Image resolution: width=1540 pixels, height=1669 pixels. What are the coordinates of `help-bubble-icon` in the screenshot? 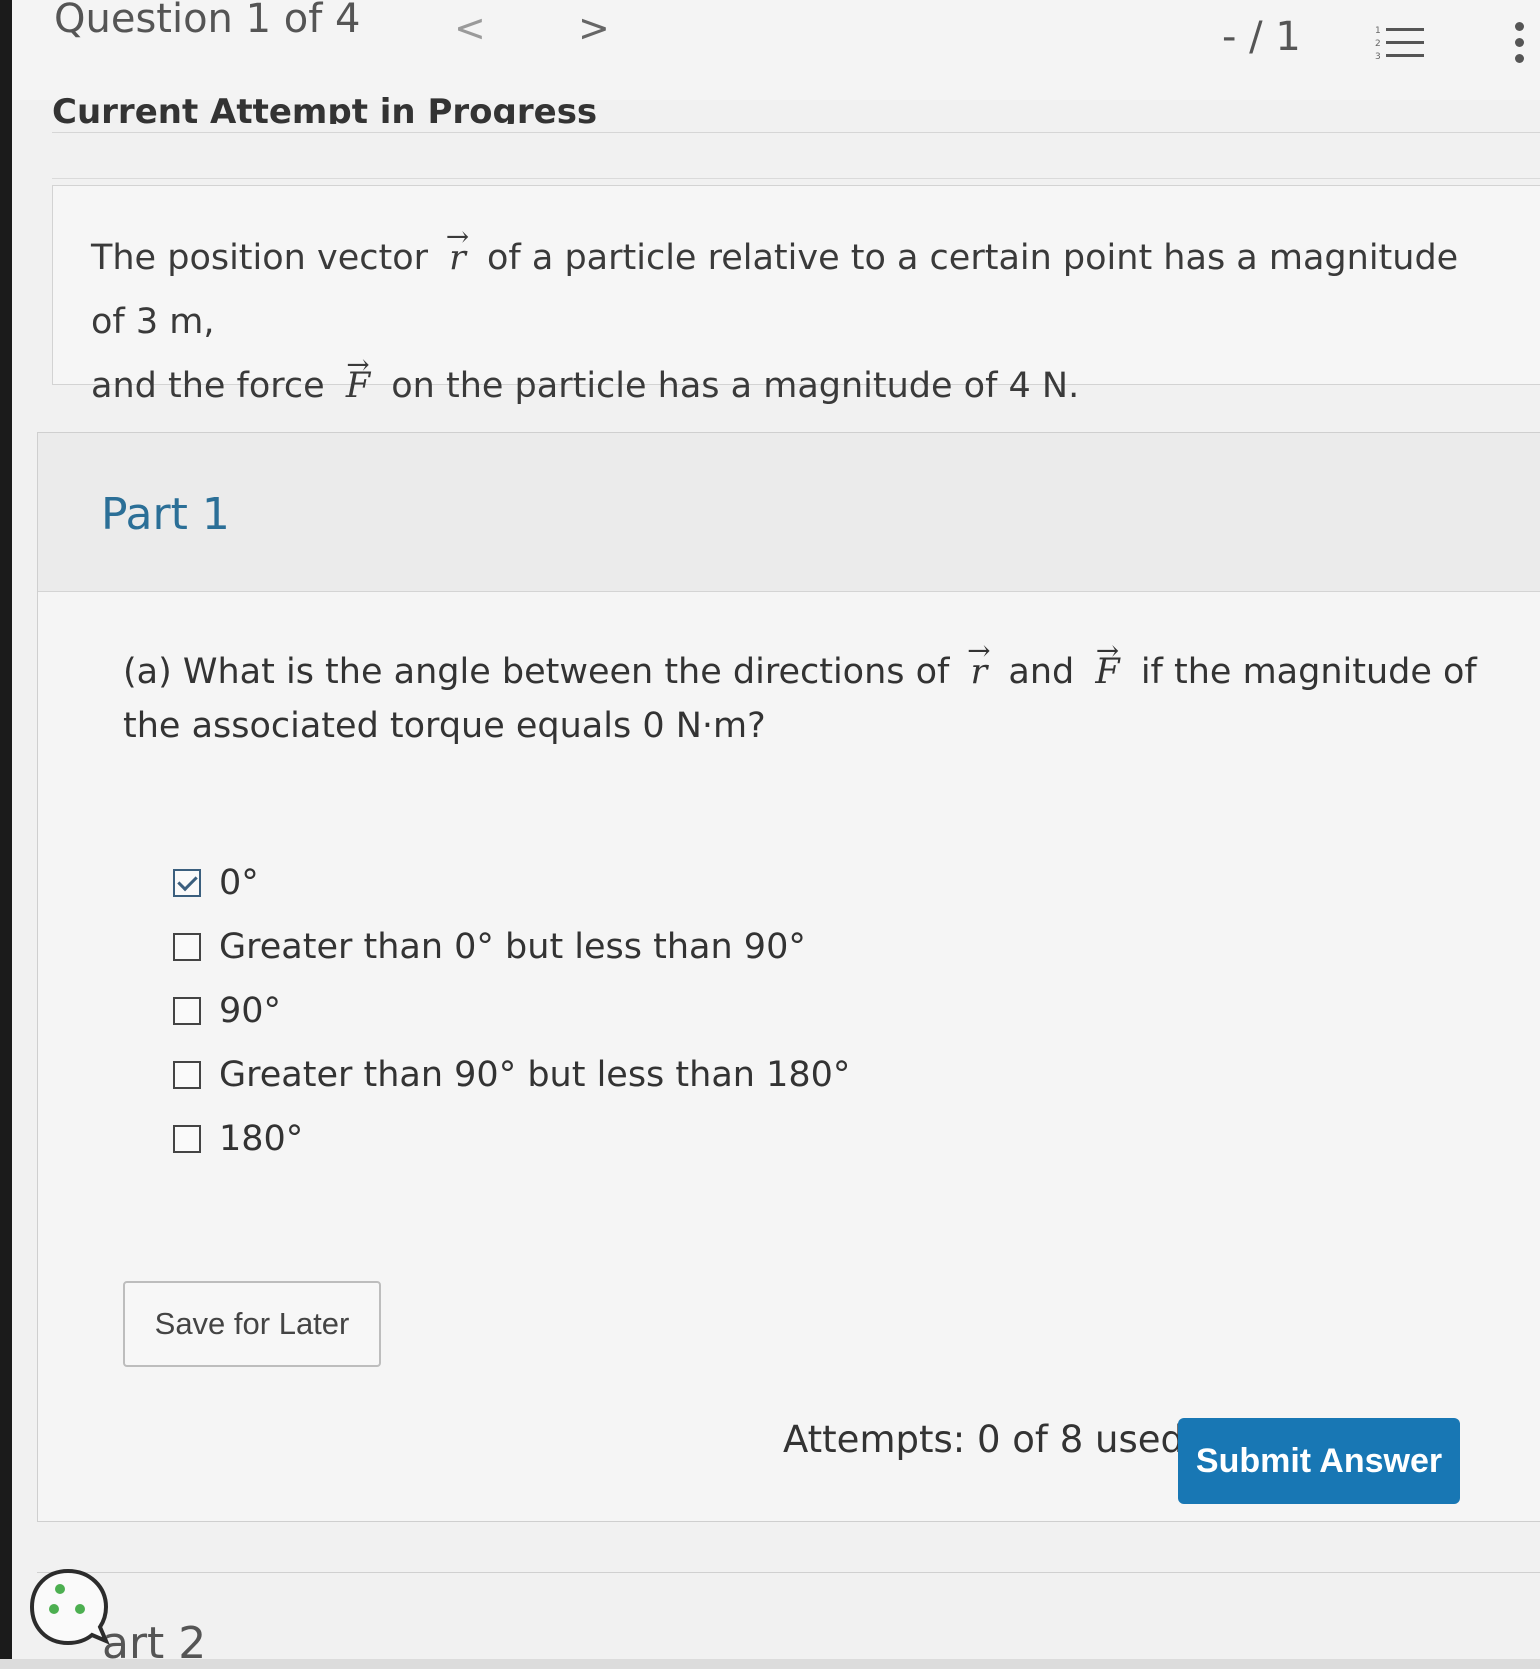 It's located at (68, 1607).